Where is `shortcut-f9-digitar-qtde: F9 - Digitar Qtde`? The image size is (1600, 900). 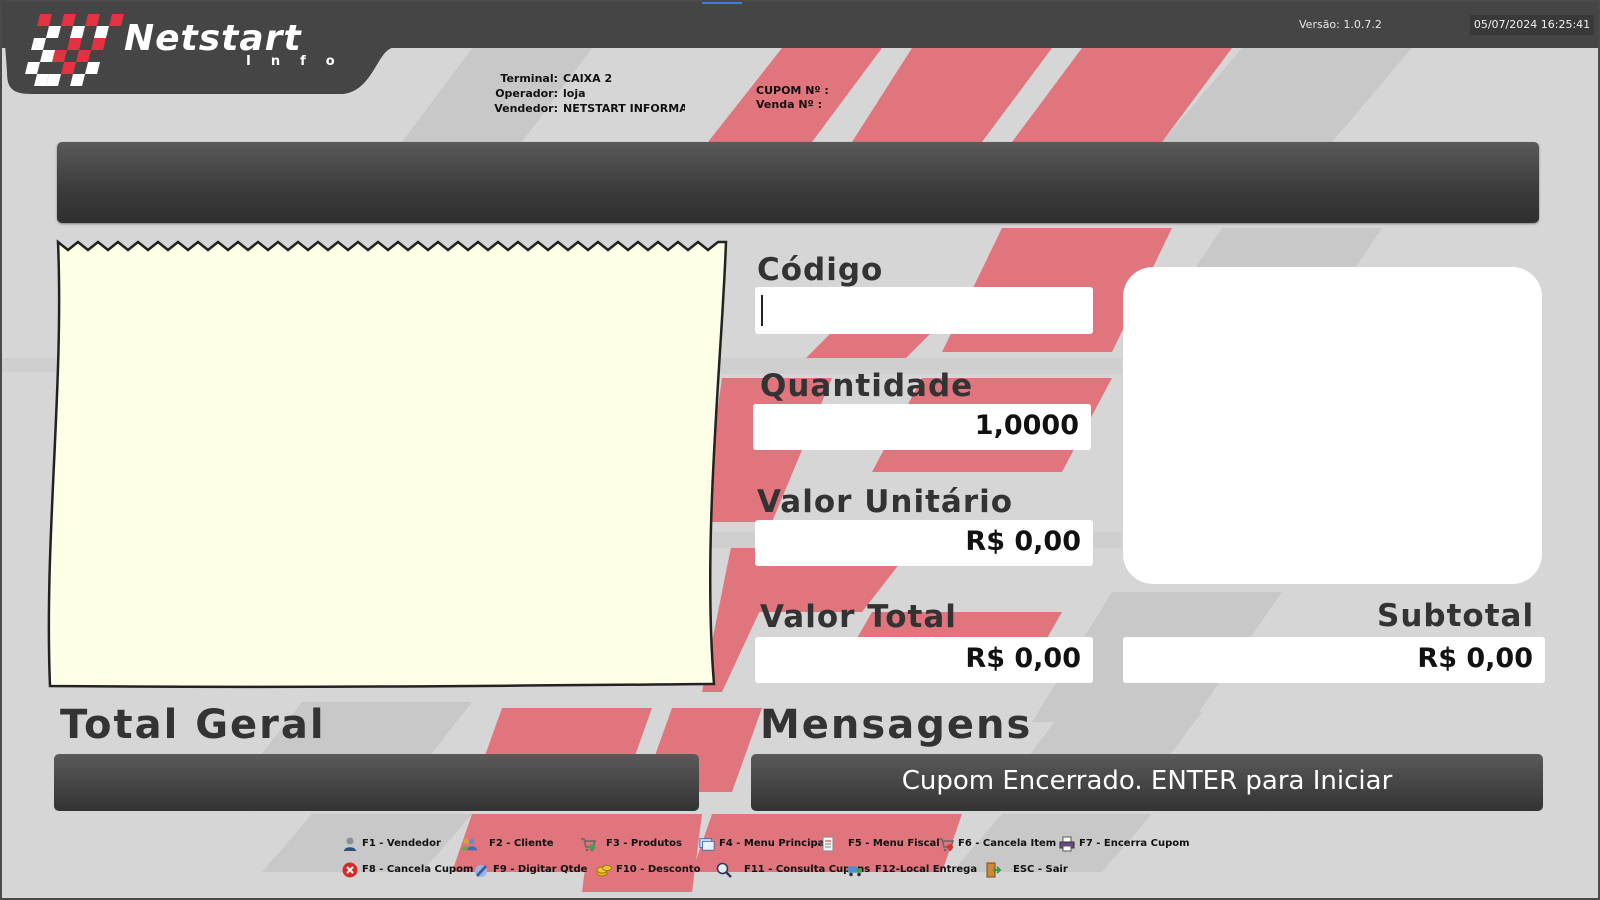 shortcut-f9-digitar-qtde: F9 - Digitar Qtde is located at coordinates (530, 870).